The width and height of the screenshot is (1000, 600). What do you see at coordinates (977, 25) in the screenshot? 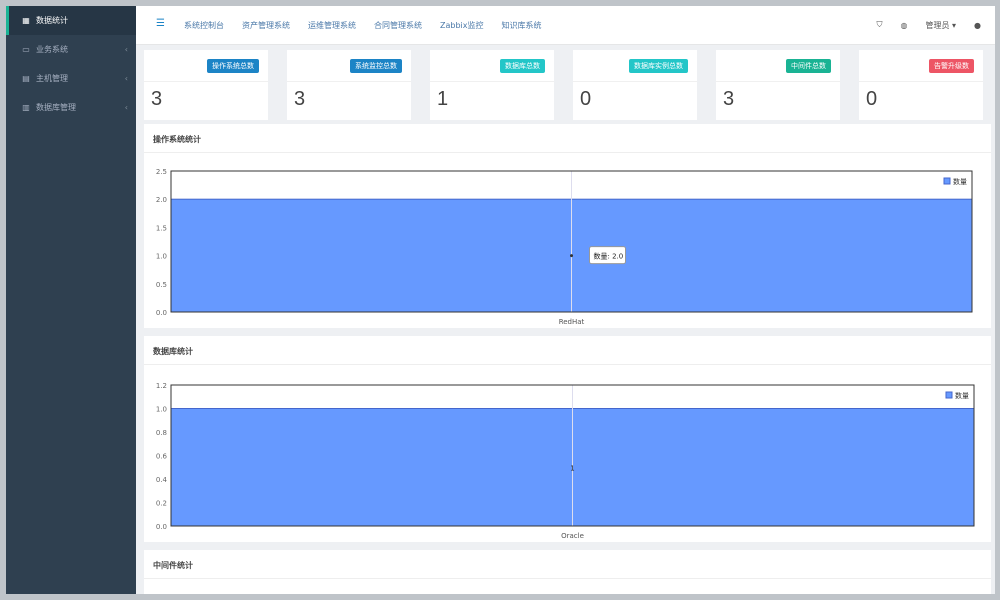
I see `user-icon: ●` at bounding box center [977, 25].